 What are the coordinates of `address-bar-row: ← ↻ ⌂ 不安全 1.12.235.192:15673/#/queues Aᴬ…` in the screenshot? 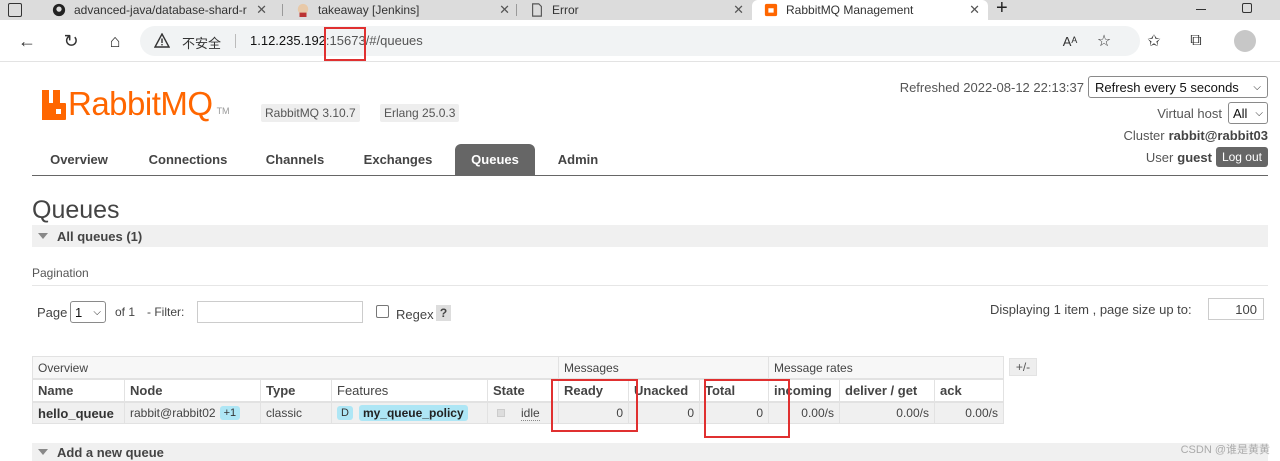 It's located at (640, 41).